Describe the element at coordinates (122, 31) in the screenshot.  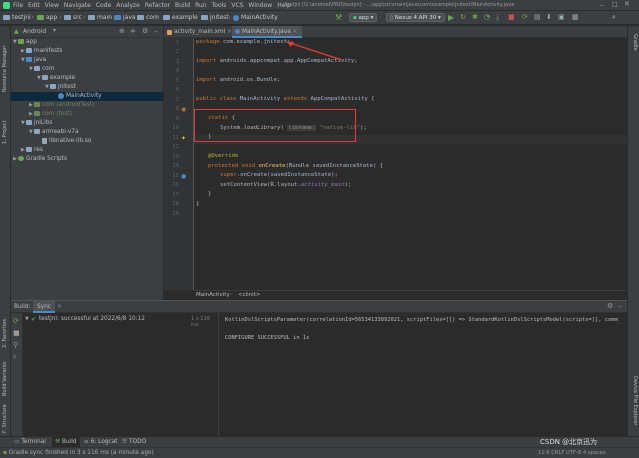
I see `locate-icon: ⊕` at that location.